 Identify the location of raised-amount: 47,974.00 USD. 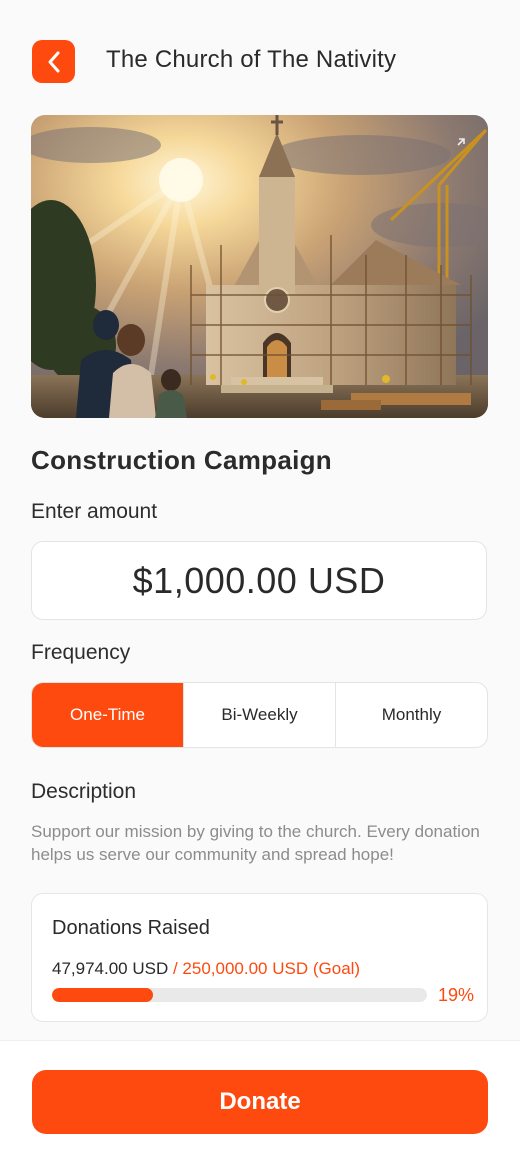
(110, 968).